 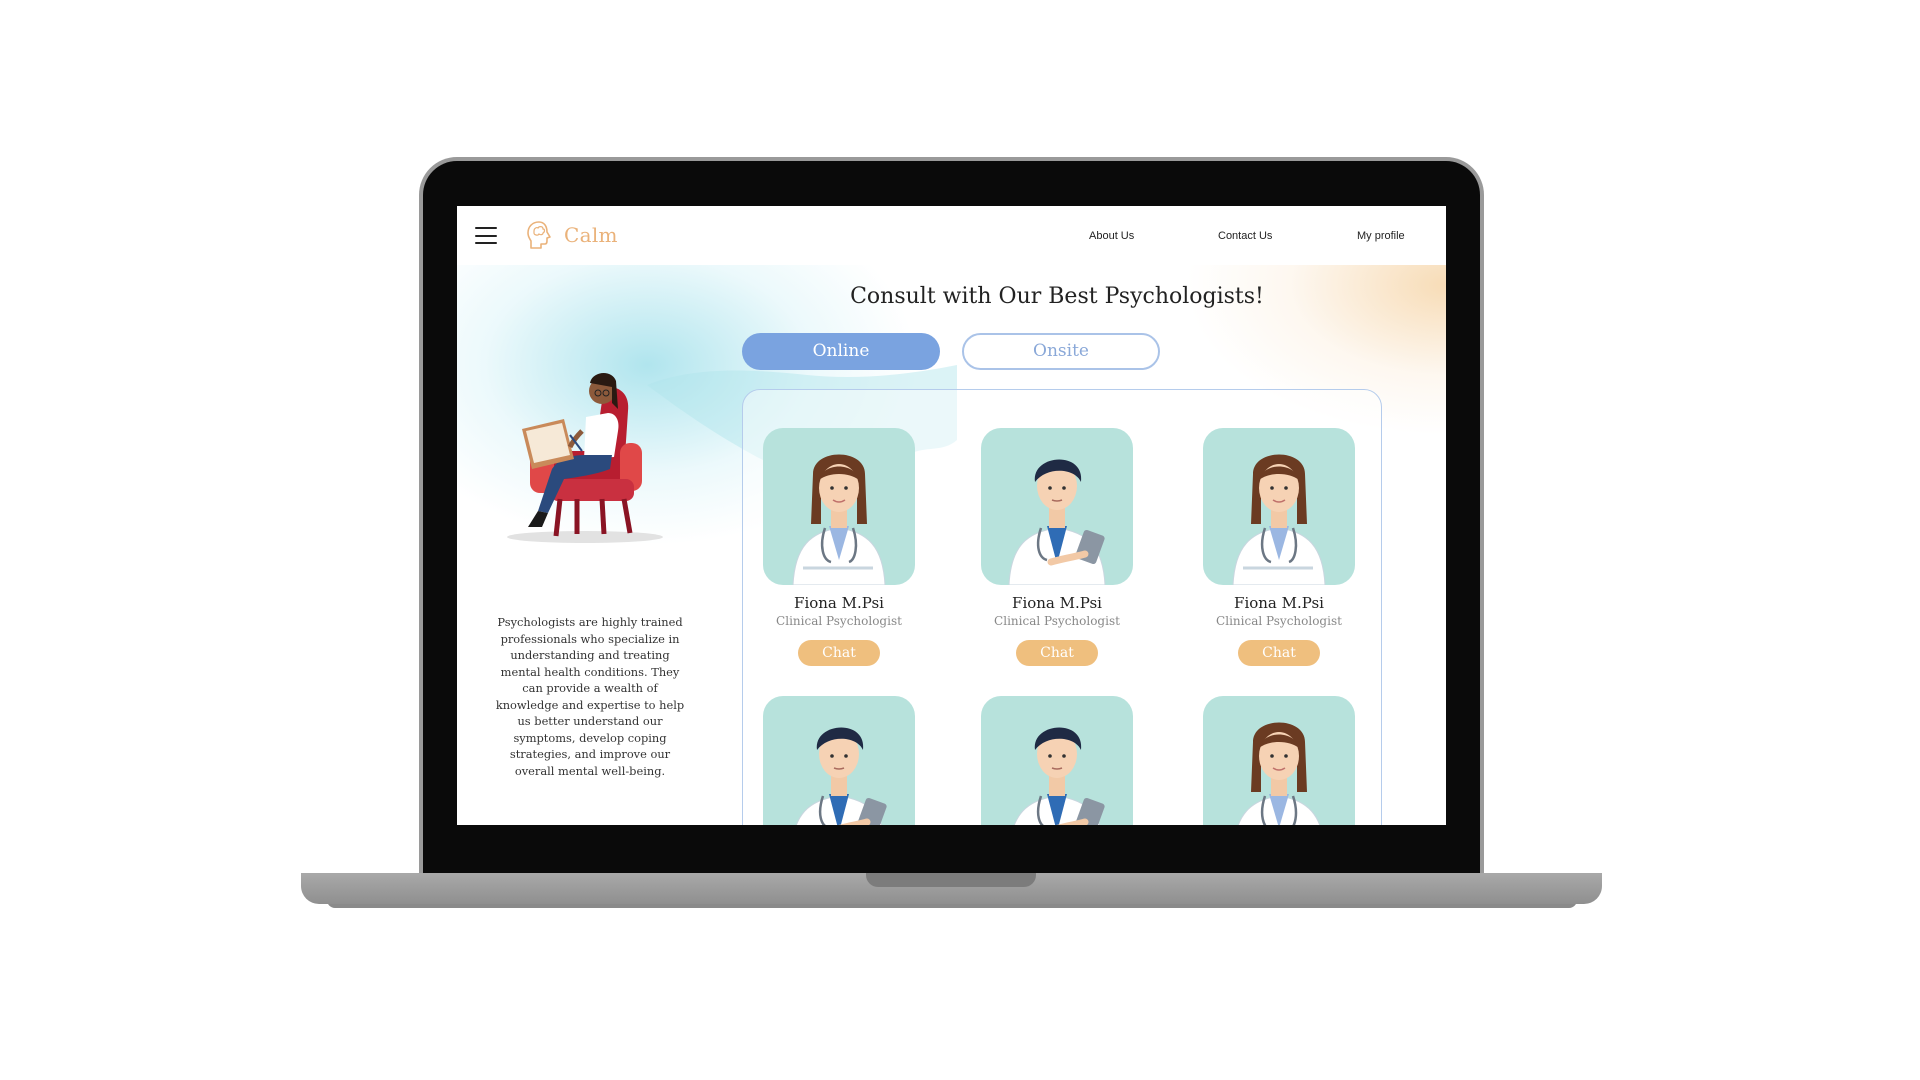 I want to click on nav-about-us: About Us, so click(x=1111, y=236).